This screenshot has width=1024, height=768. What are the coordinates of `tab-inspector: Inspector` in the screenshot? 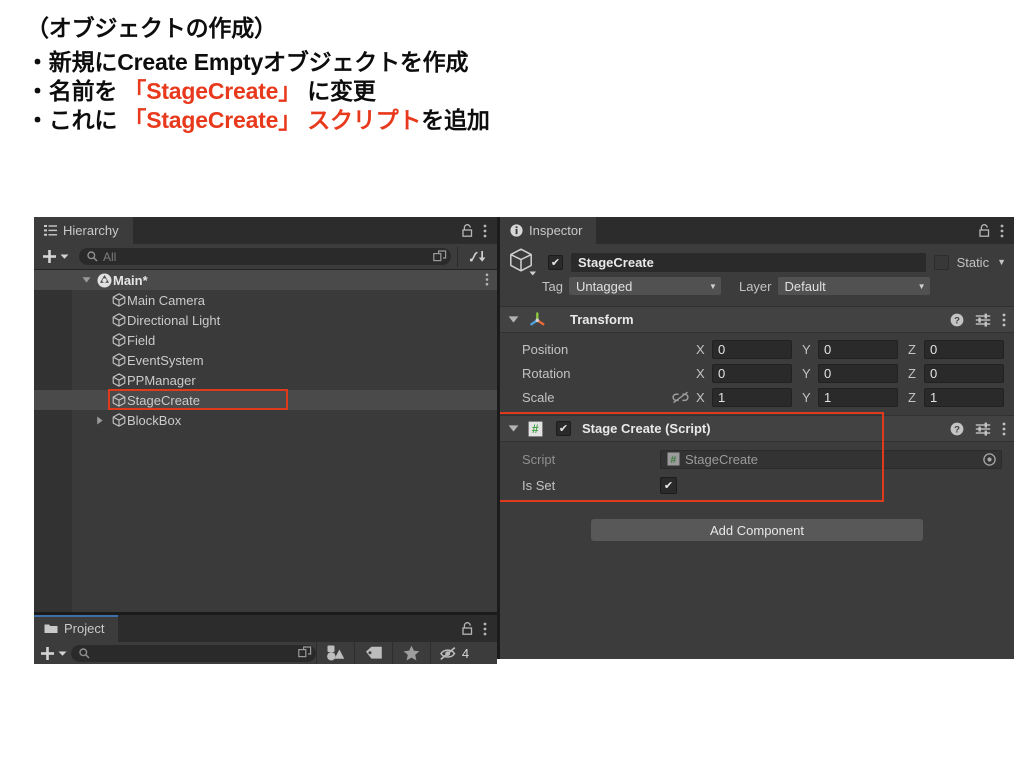 It's located at (548, 230).